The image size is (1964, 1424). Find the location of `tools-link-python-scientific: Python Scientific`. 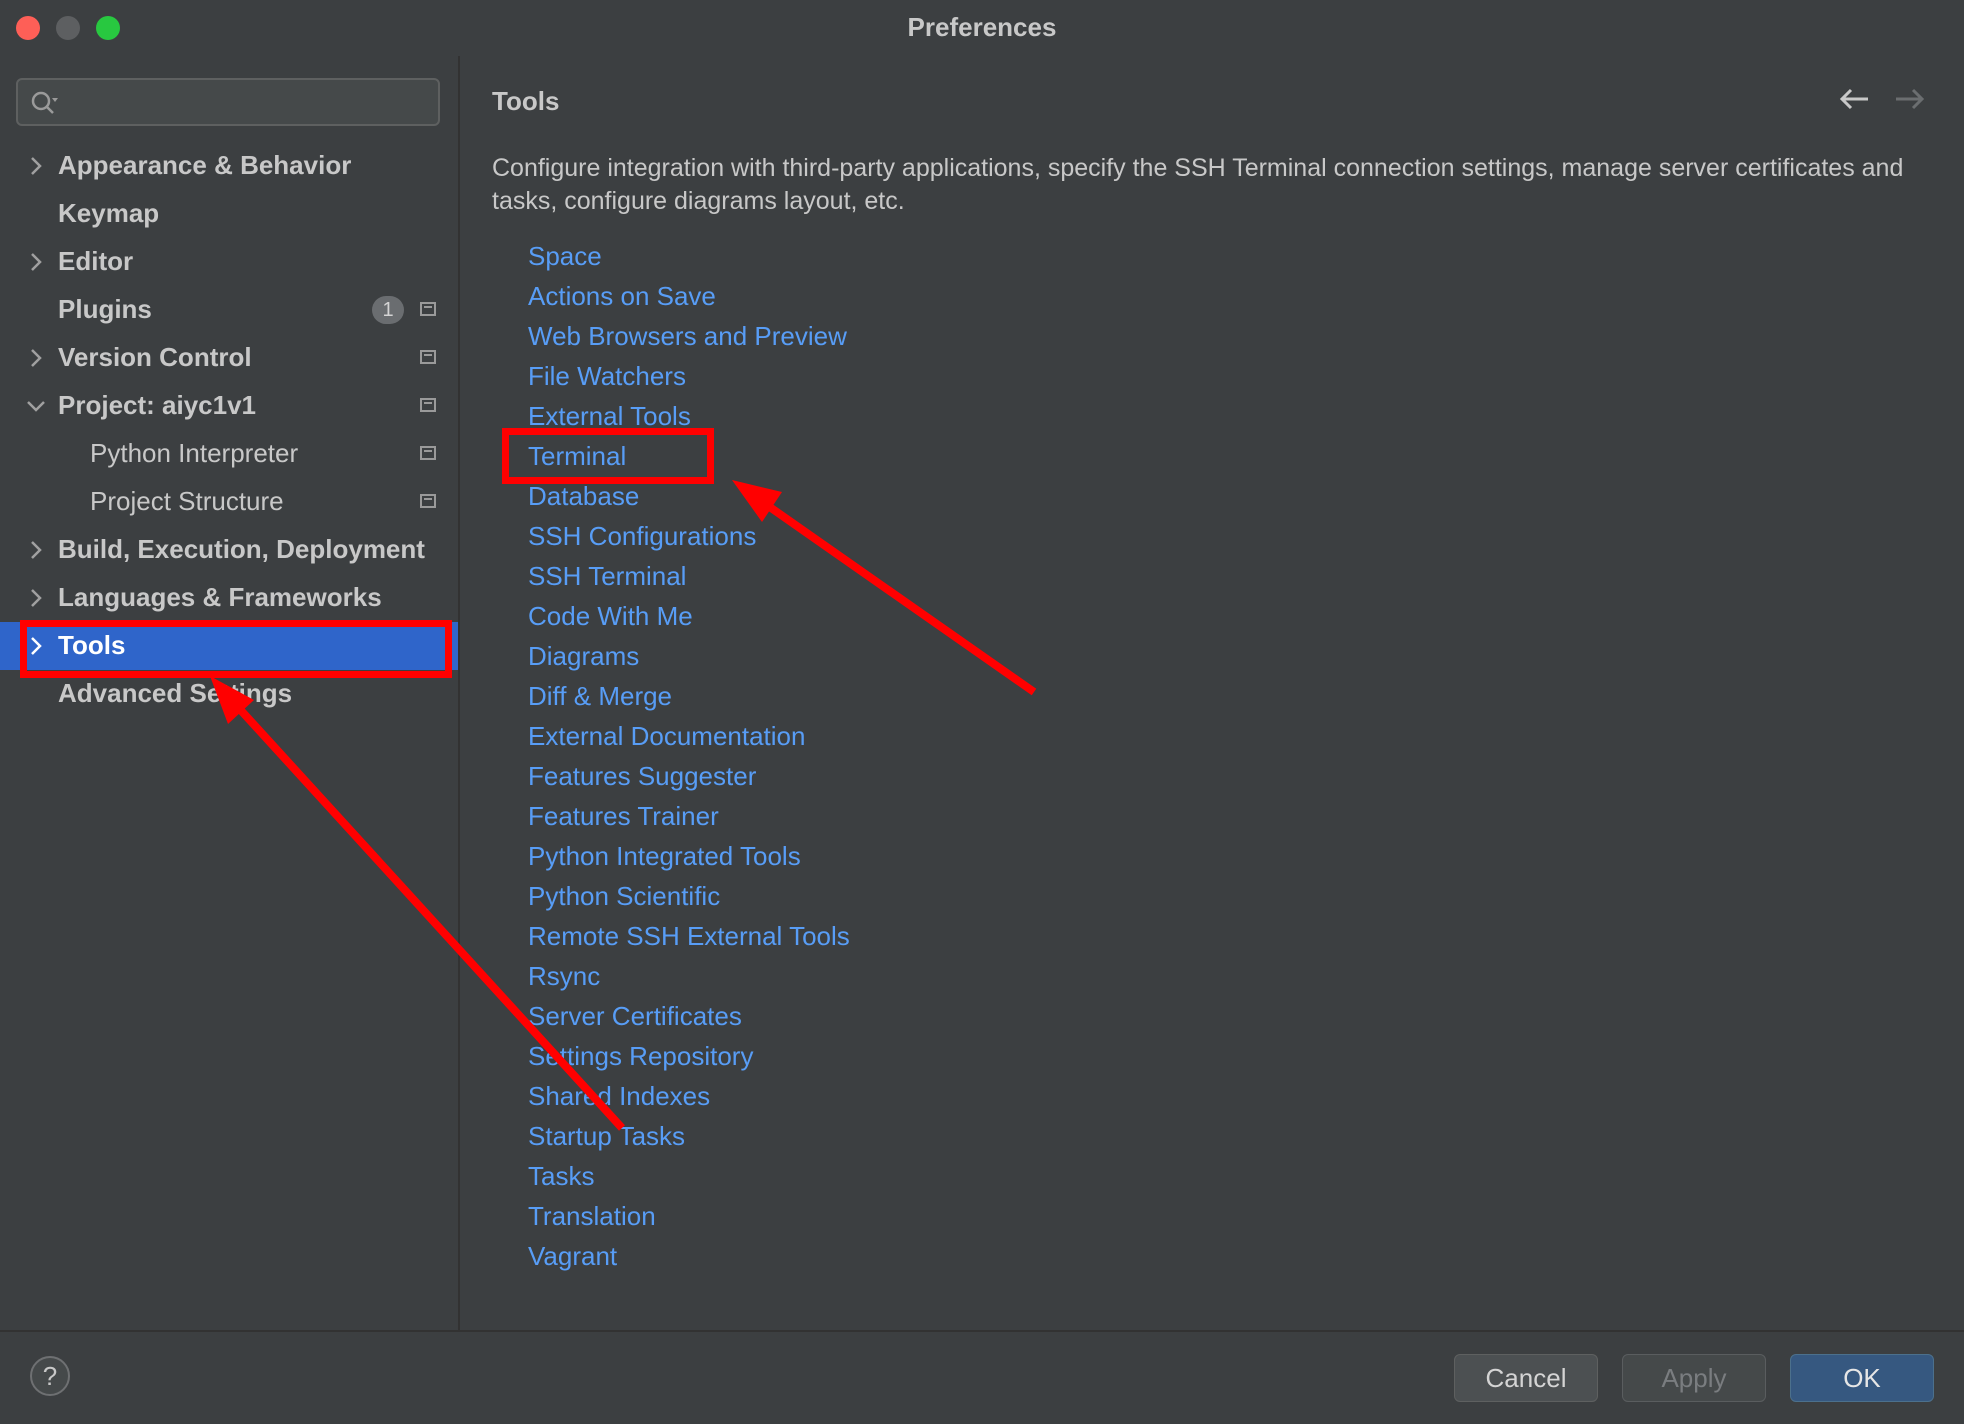

tools-link-python-scientific: Python Scientific is located at coordinates (689, 896).